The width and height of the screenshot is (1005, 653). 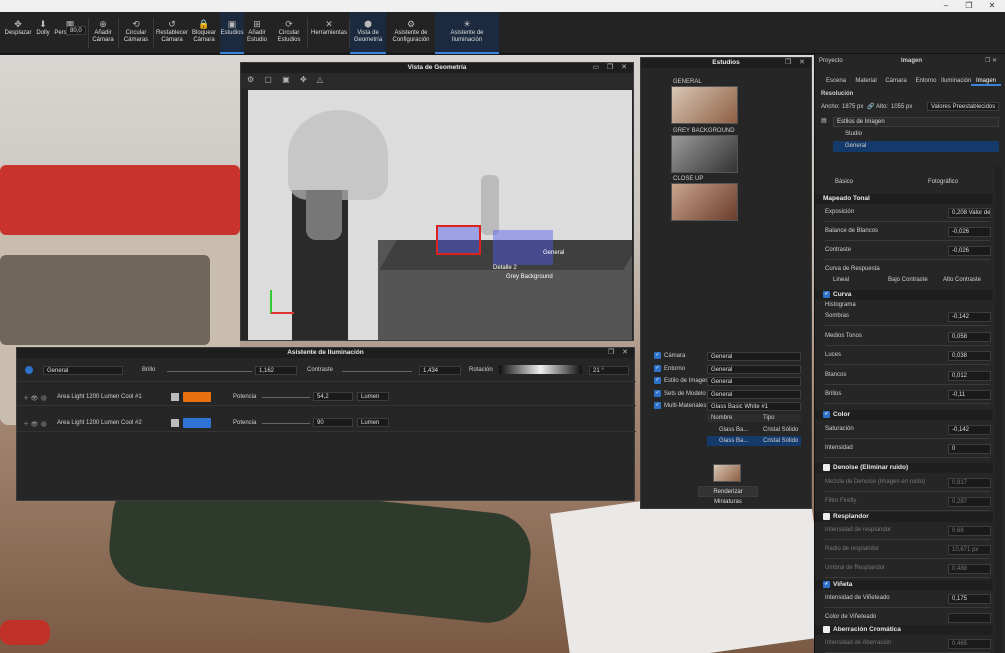 What do you see at coordinates (904, 295) in the screenshot?
I see `section-header: ✓ Curva` at bounding box center [904, 295].